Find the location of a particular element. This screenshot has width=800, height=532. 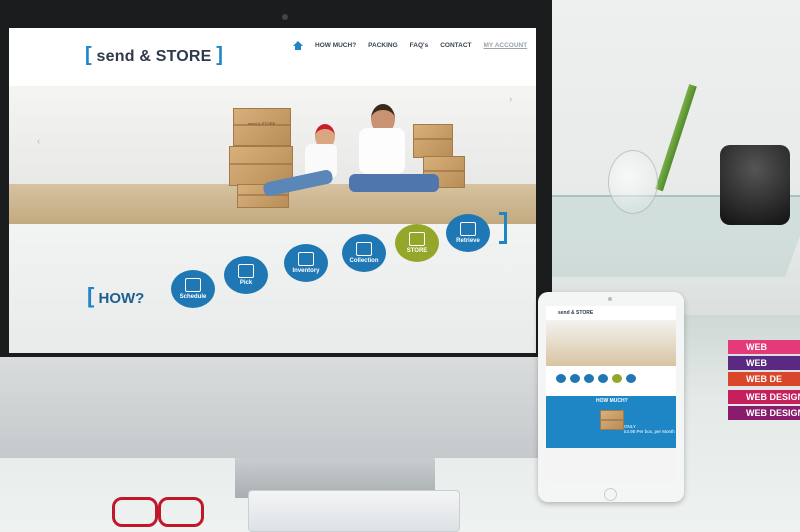

book-spine: WEB DE is located at coordinates (764, 379).